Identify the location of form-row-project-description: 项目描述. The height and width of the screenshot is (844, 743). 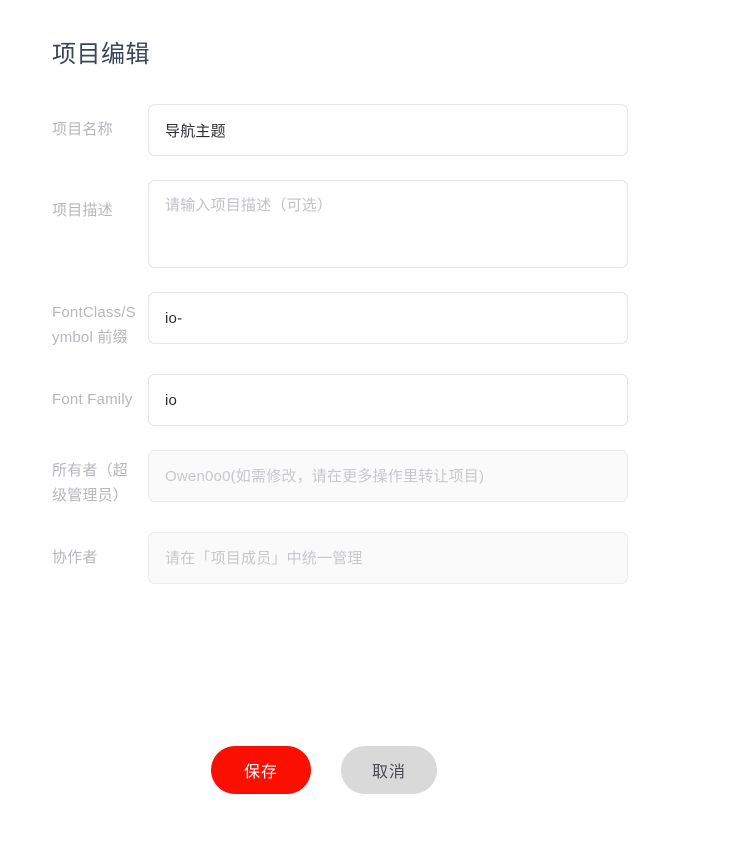
(371, 224).